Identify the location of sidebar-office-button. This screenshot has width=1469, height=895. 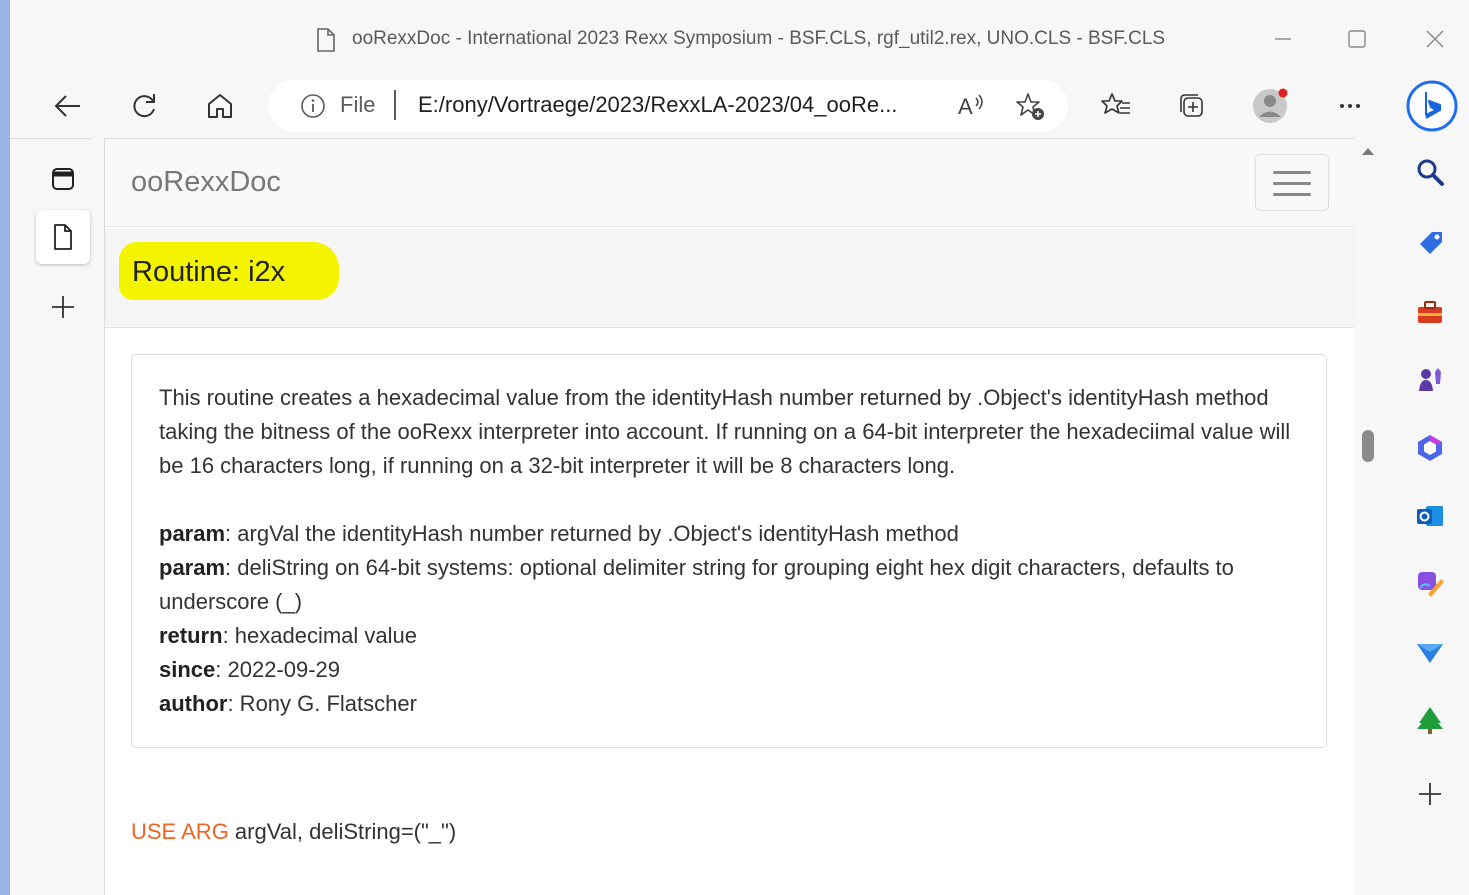
(1430, 448).